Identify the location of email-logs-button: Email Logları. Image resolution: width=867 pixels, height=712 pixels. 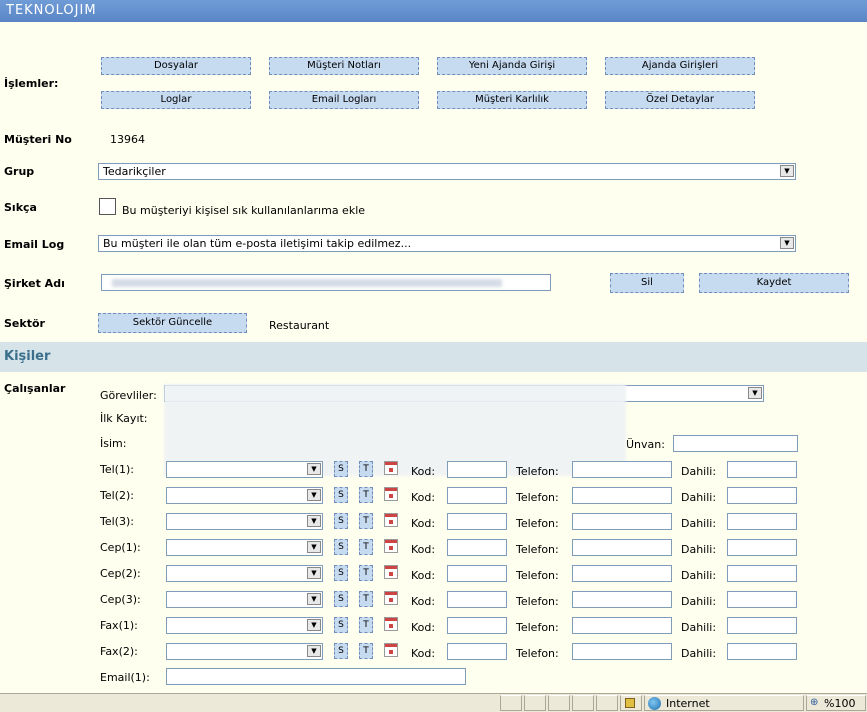
(344, 100).